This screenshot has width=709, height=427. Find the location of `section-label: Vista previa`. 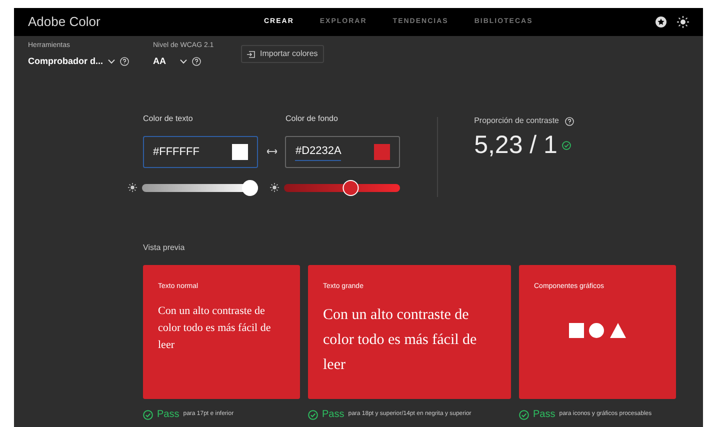

section-label: Vista previa is located at coordinates (164, 248).